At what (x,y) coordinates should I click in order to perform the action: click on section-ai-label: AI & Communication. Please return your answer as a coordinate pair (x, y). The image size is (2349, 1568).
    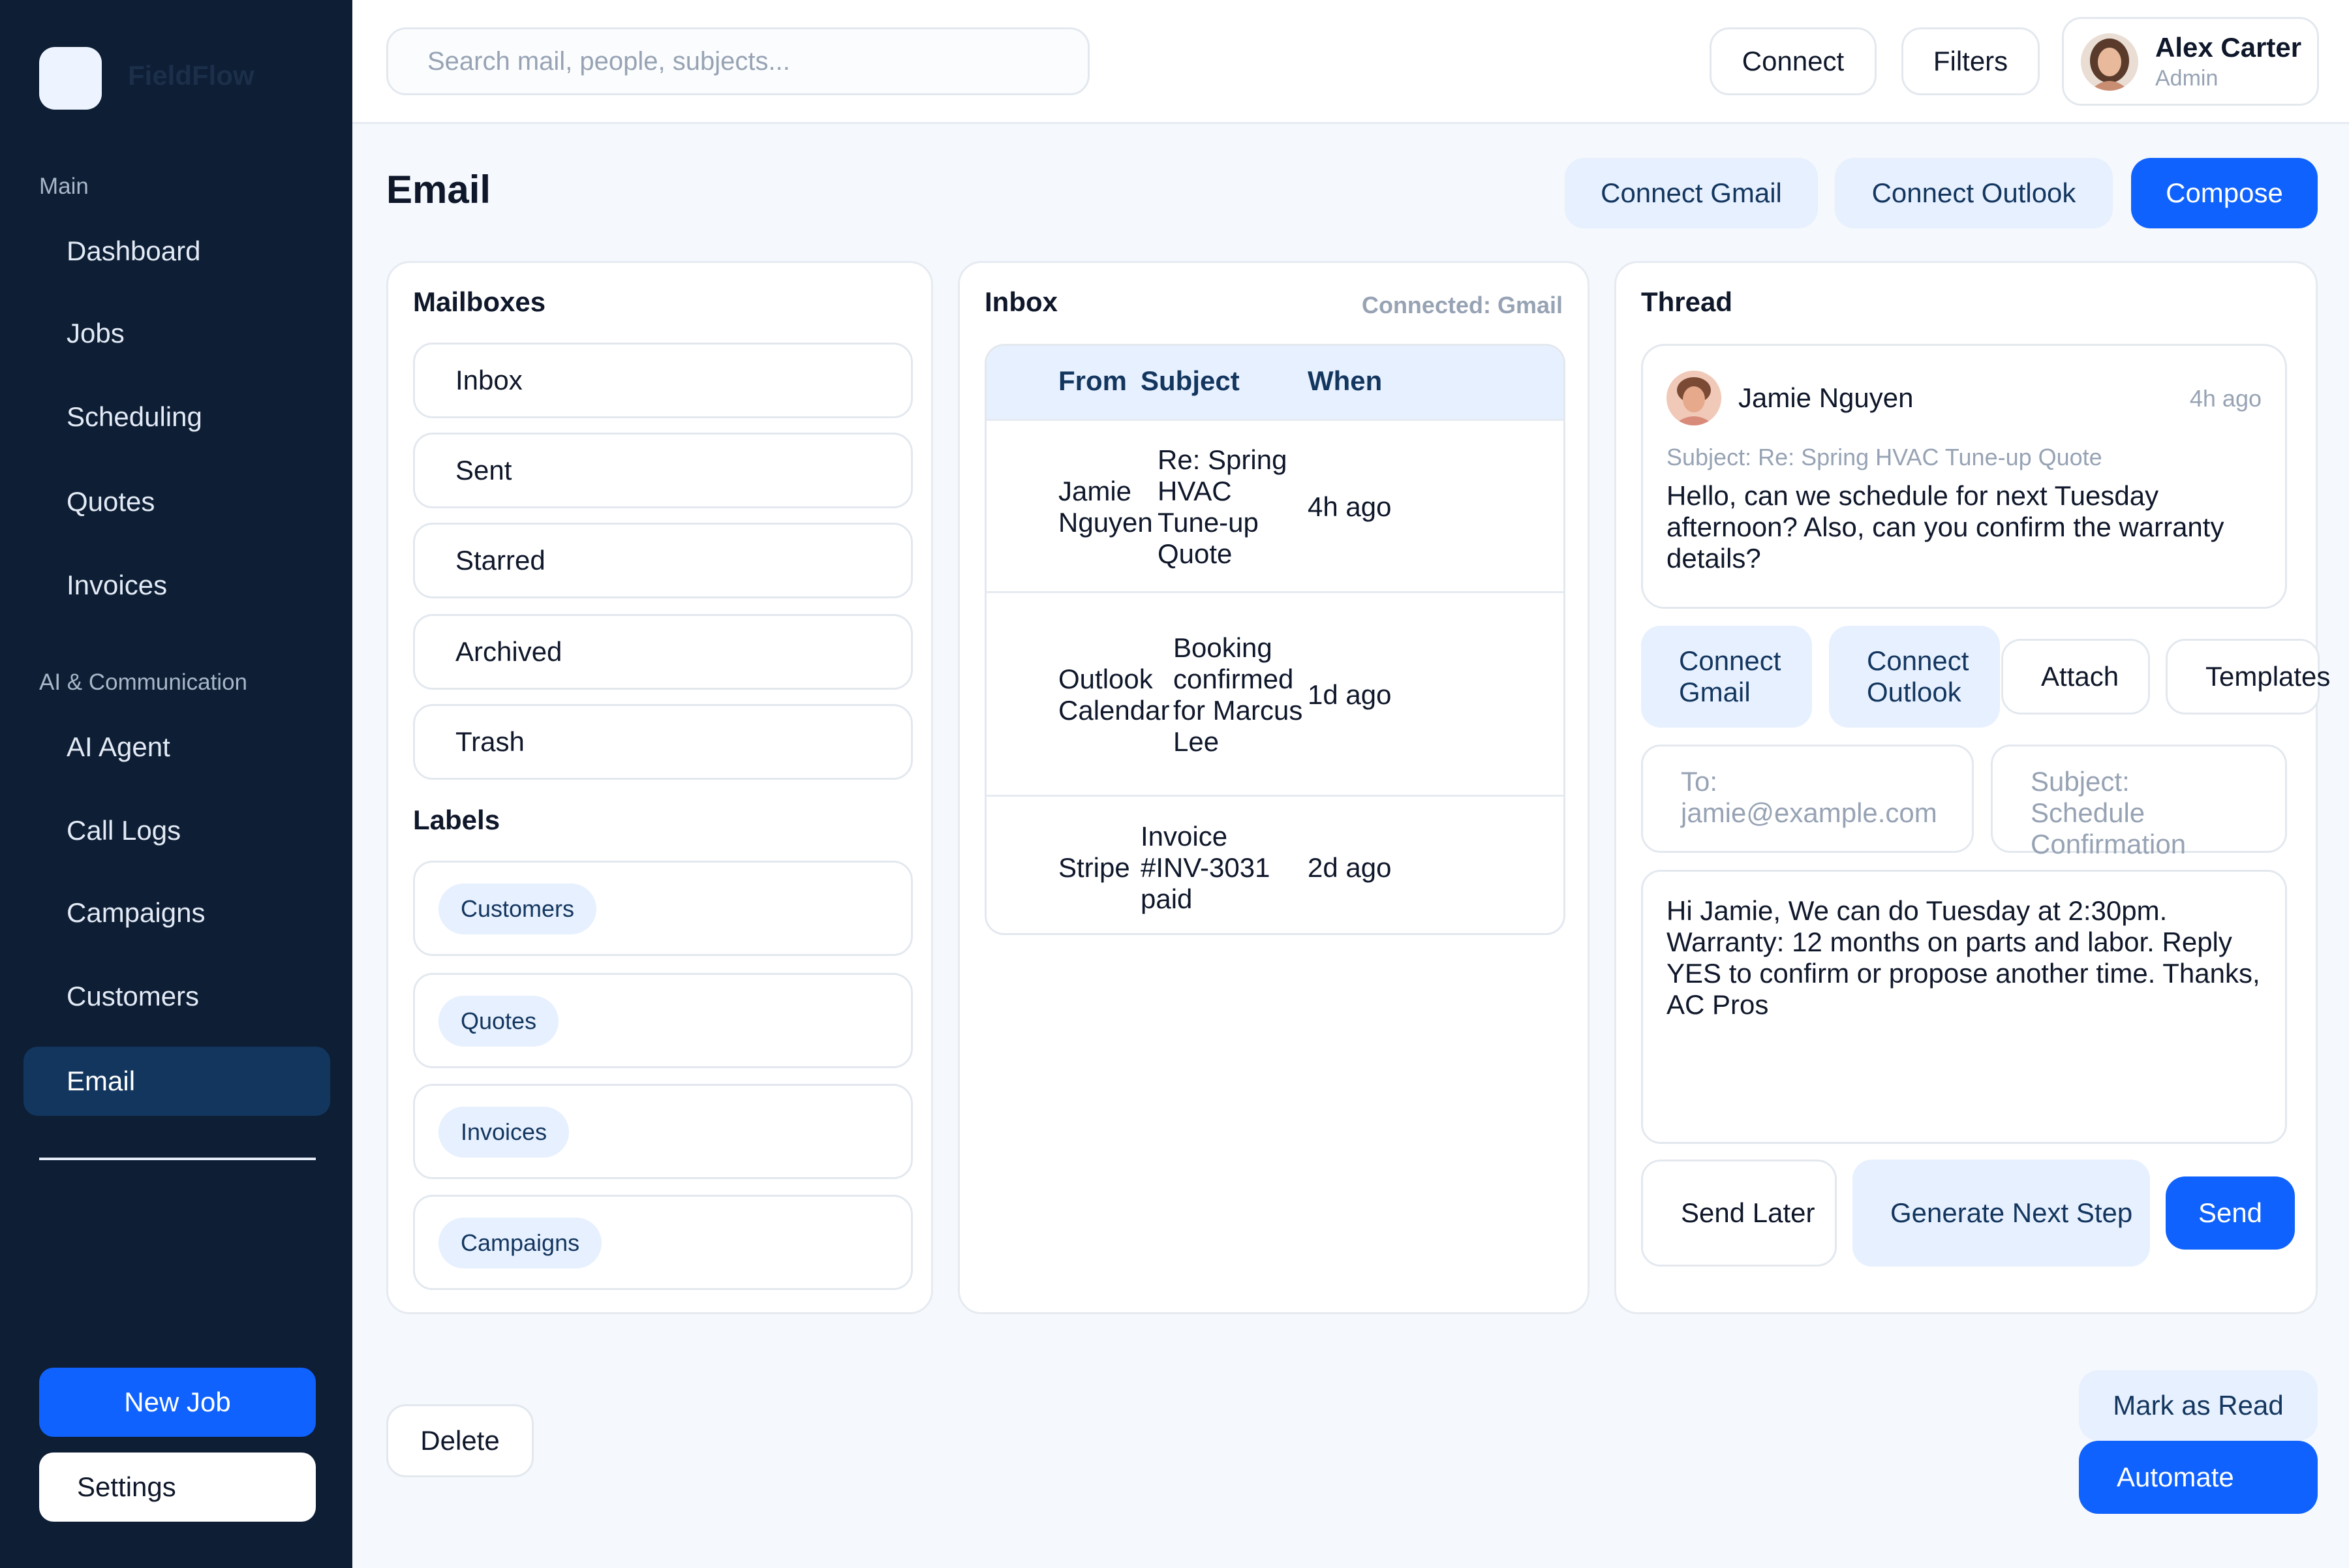
    Looking at the image, I should click on (143, 682).